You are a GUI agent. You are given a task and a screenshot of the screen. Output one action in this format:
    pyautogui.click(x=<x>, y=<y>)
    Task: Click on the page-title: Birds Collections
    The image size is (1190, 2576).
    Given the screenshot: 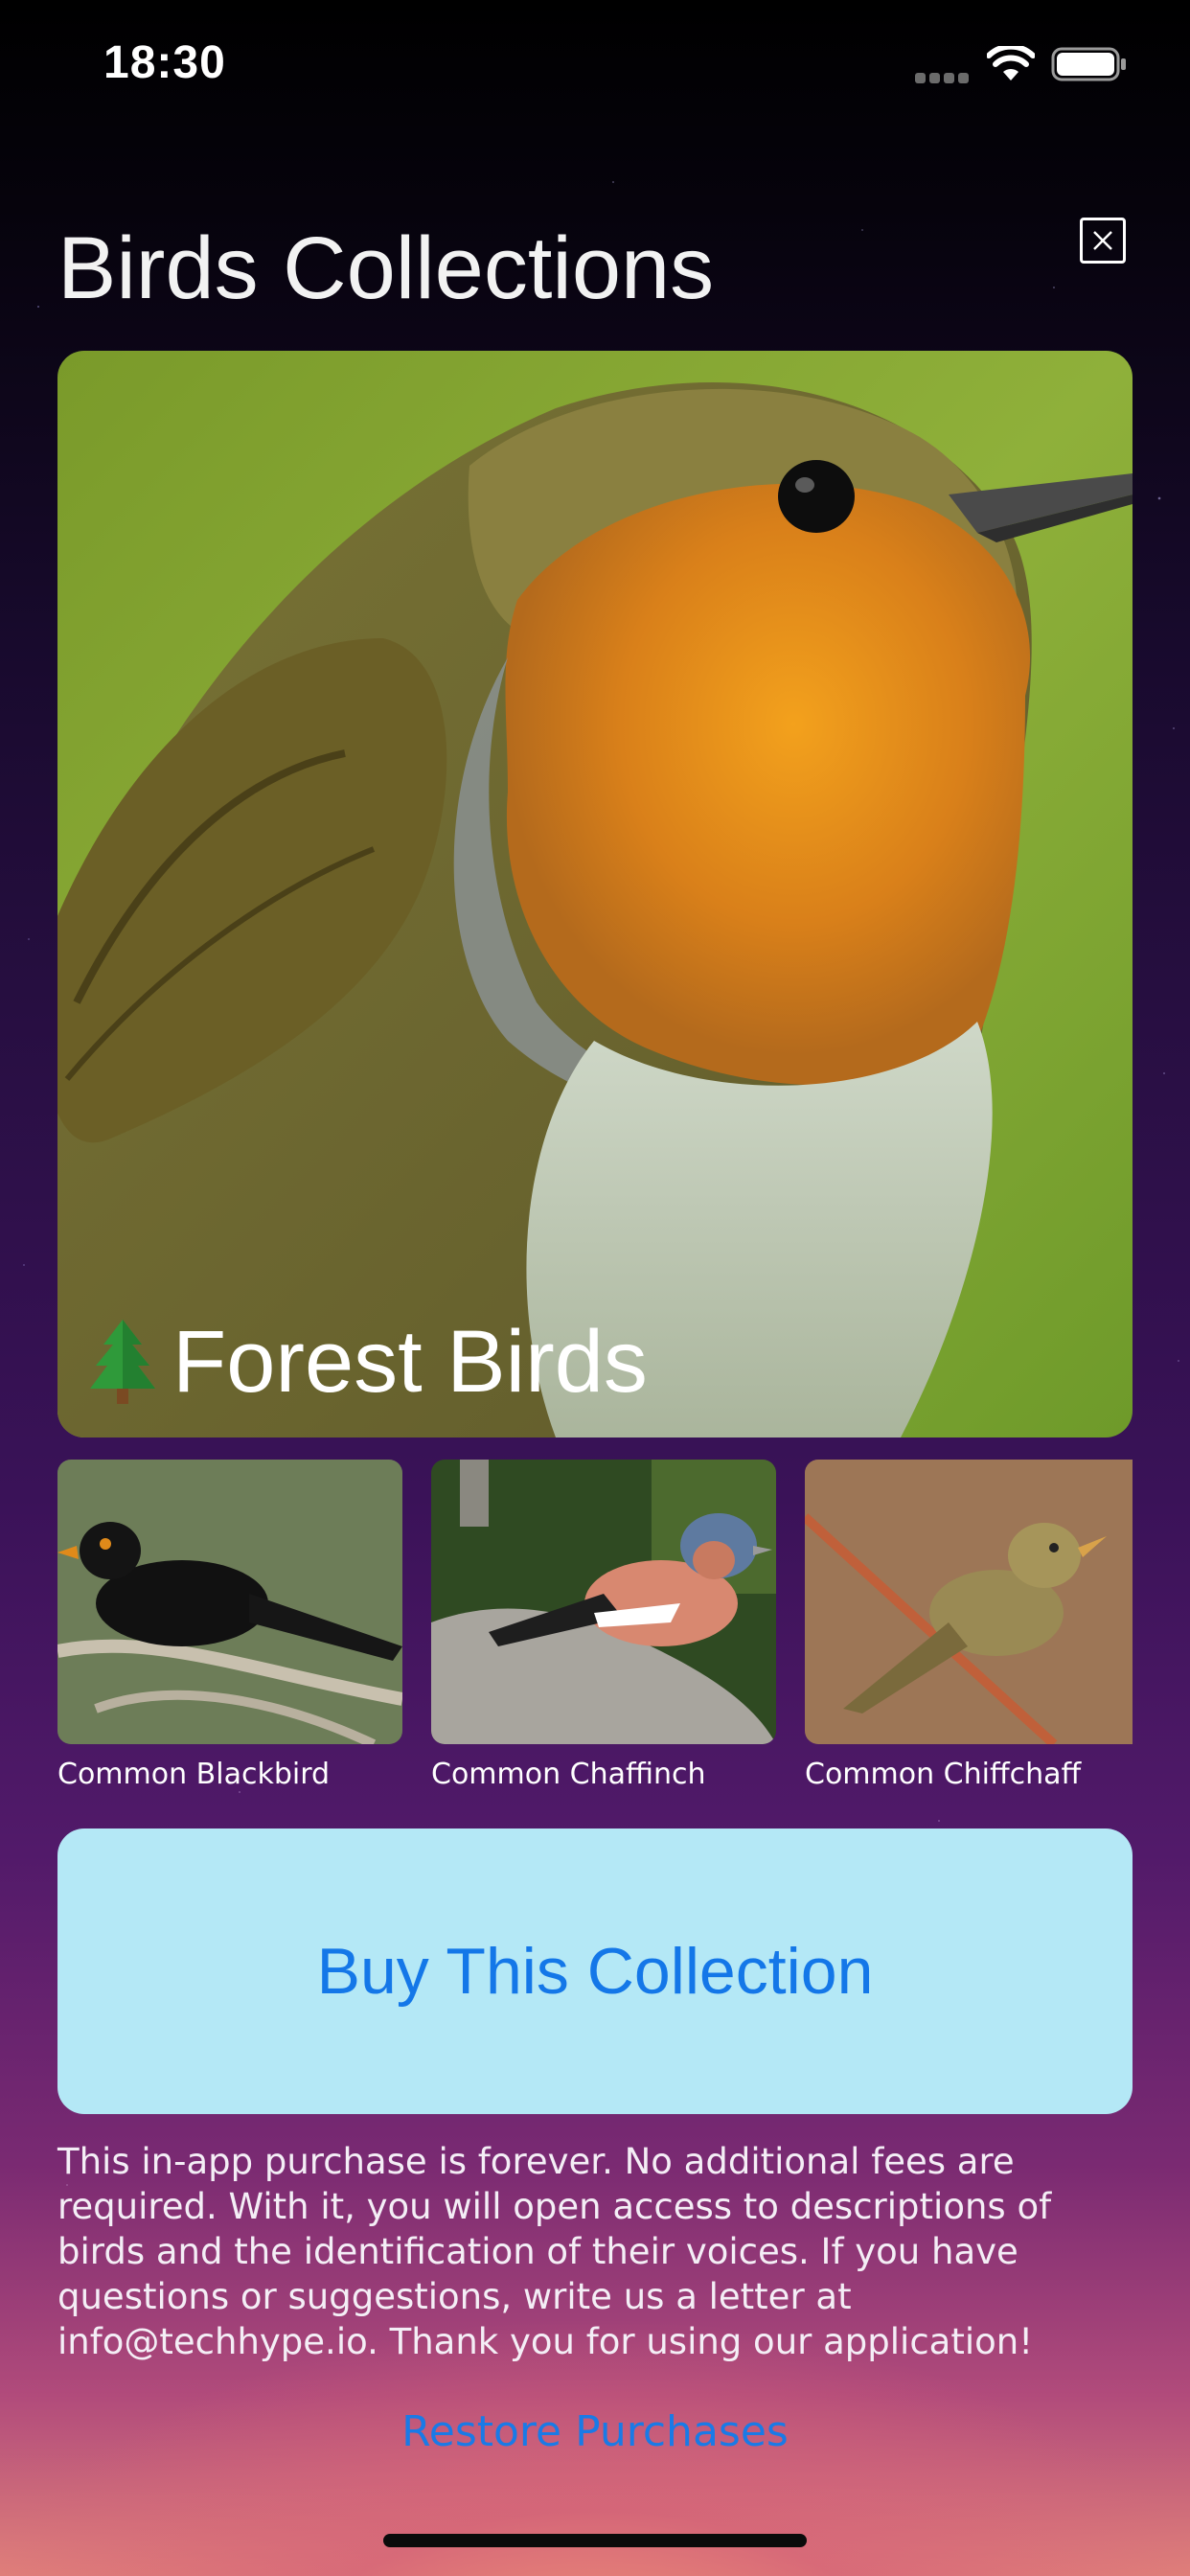 What is the action you would take?
    pyautogui.click(x=386, y=268)
    